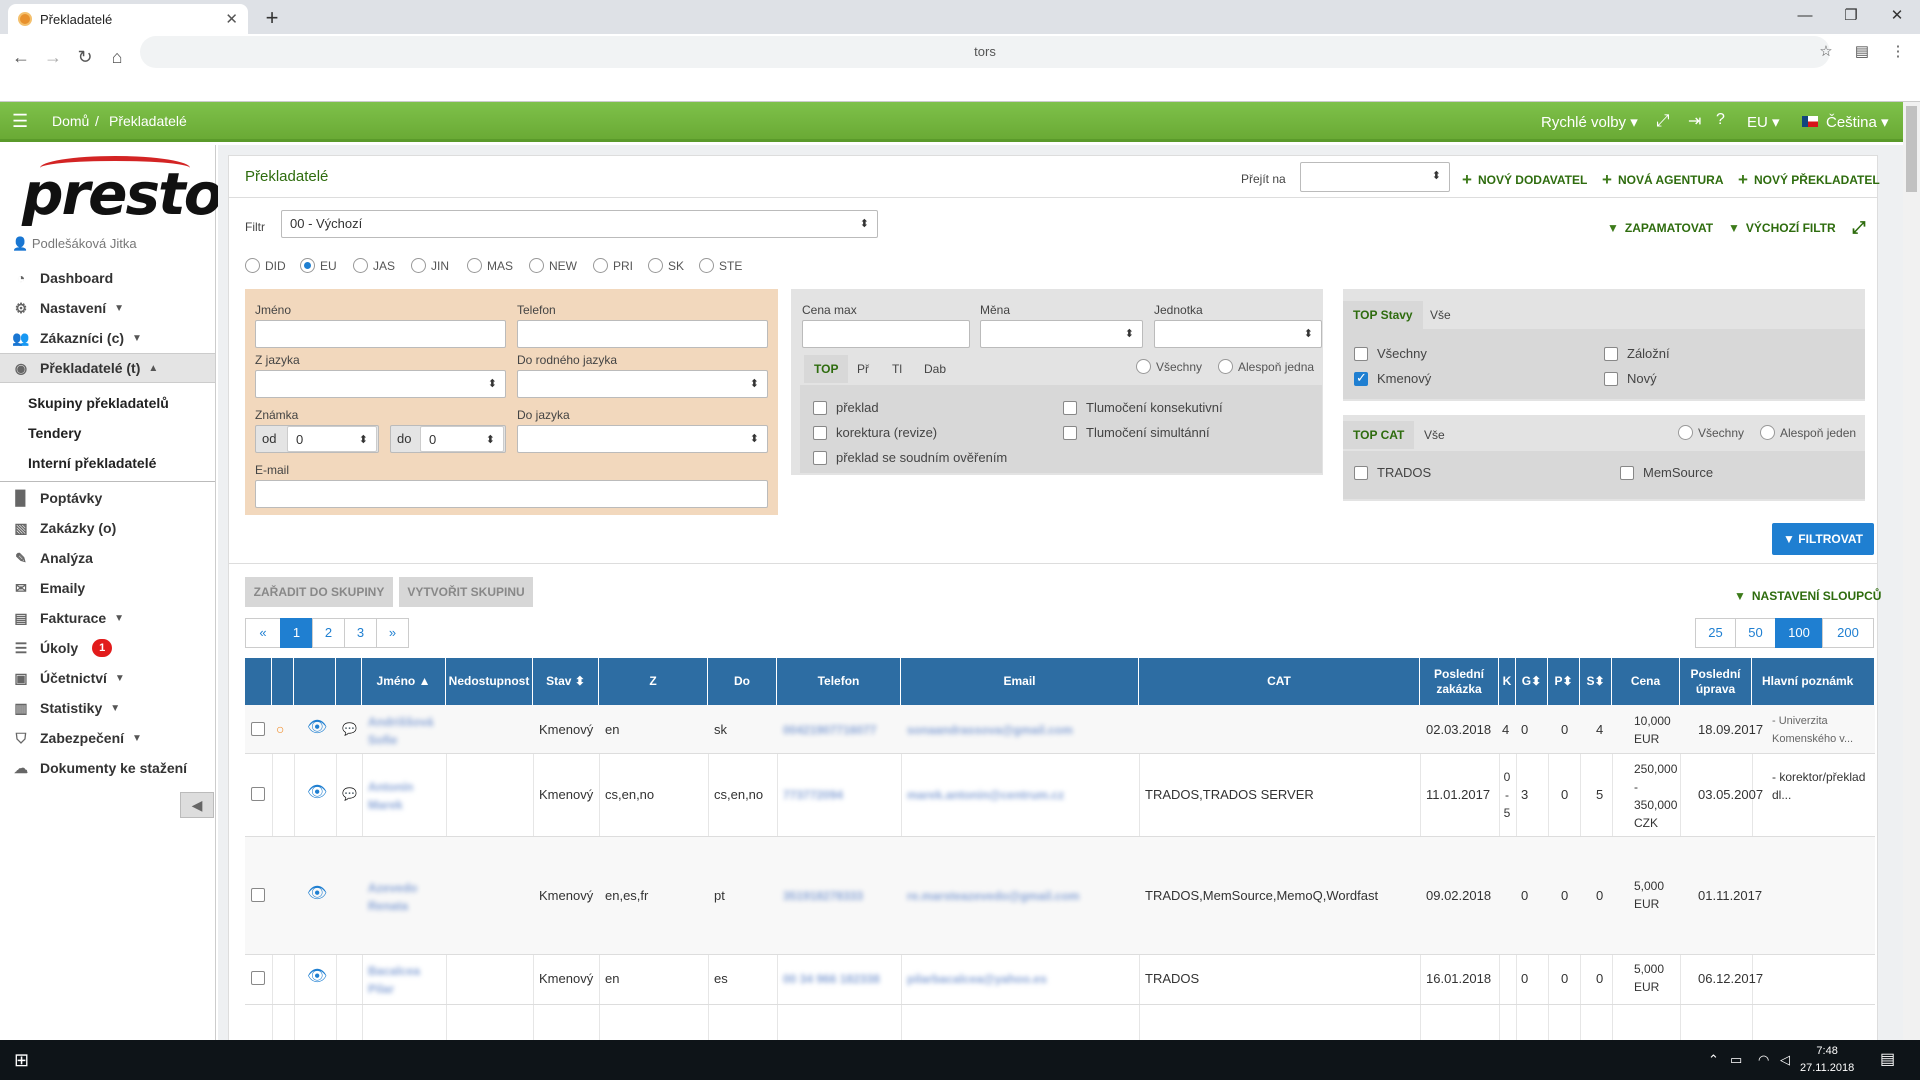 This screenshot has width=1920, height=1080. I want to click on service-checkbox: Tlumočení simultánní, so click(1136, 432).